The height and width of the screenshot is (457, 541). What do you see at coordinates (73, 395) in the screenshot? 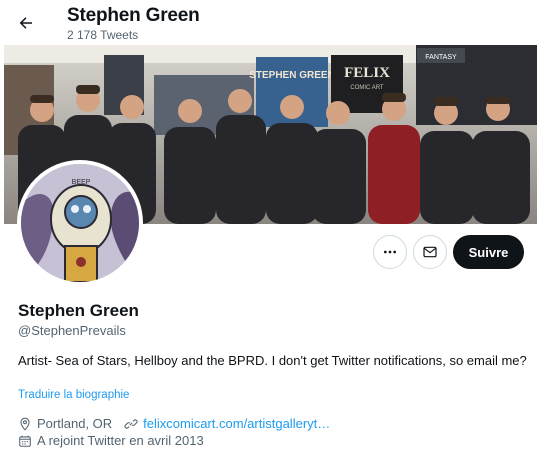
I see `translate-bio-link: Traduire la biographie` at bounding box center [73, 395].